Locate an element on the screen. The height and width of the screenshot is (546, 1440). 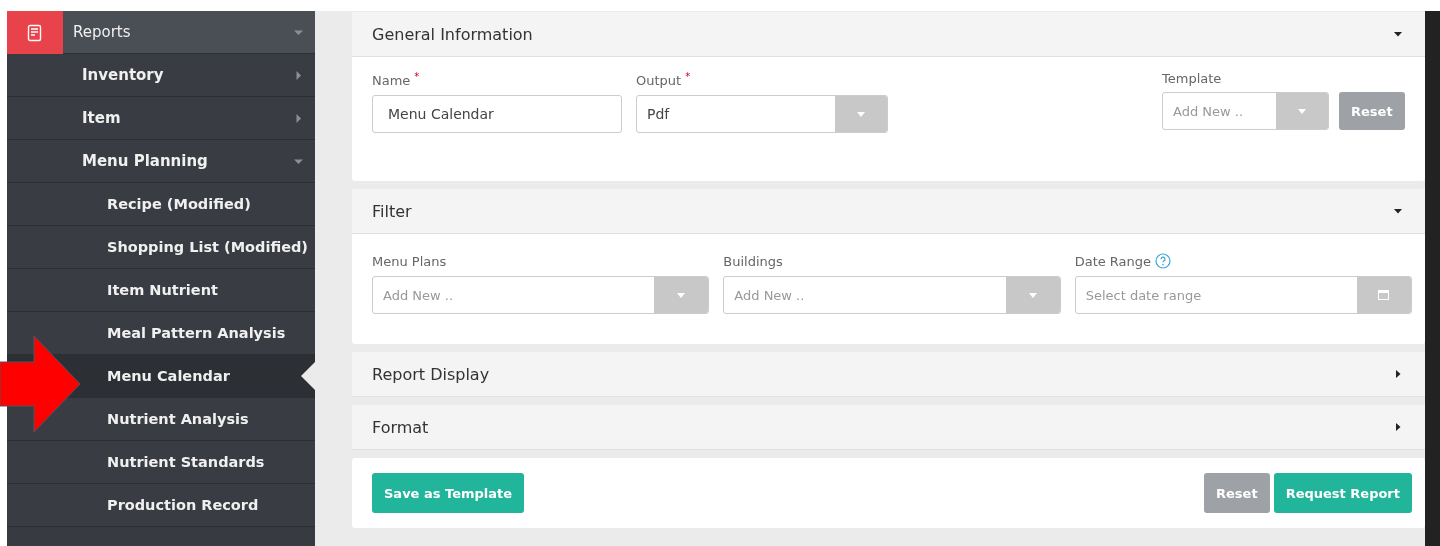
field-label: Name is located at coordinates (391, 80).